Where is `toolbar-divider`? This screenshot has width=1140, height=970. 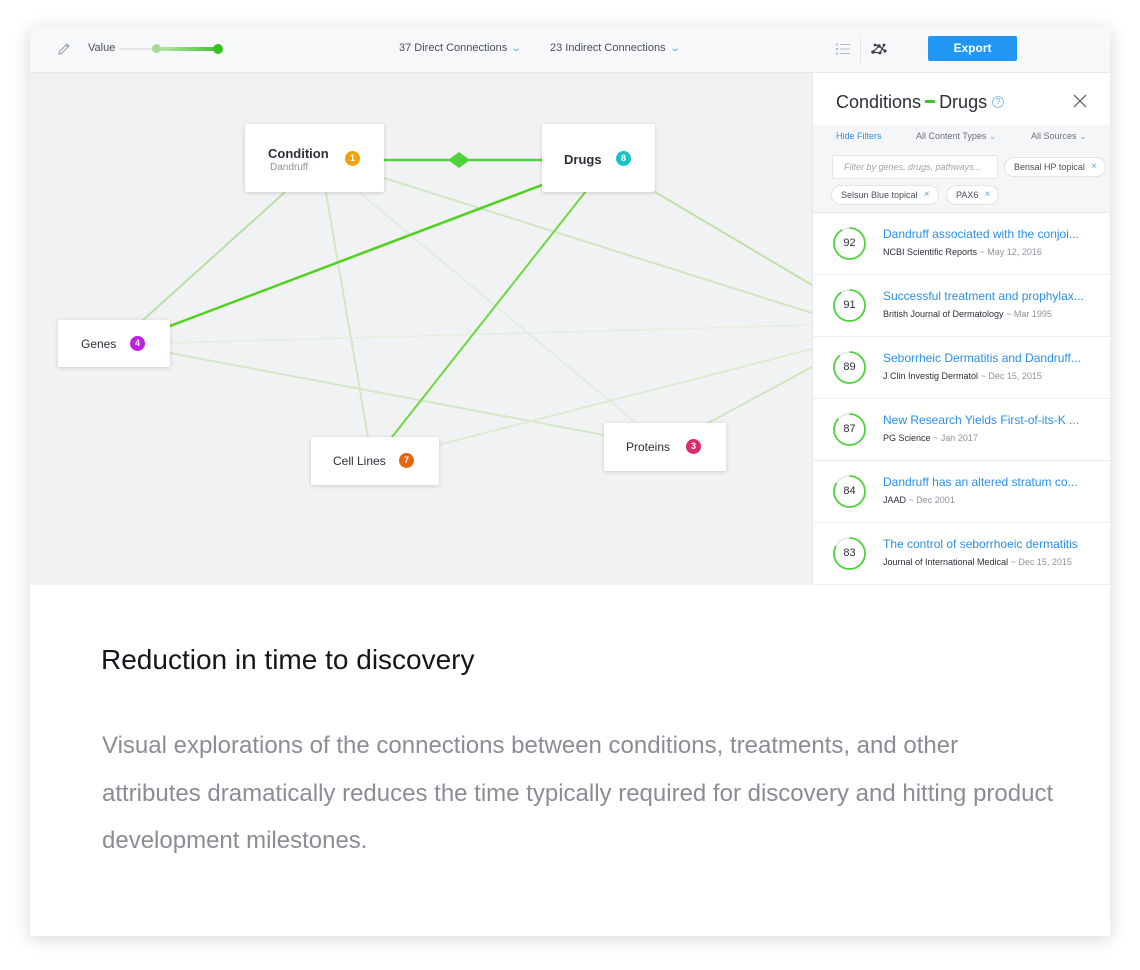 toolbar-divider is located at coordinates (860, 50).